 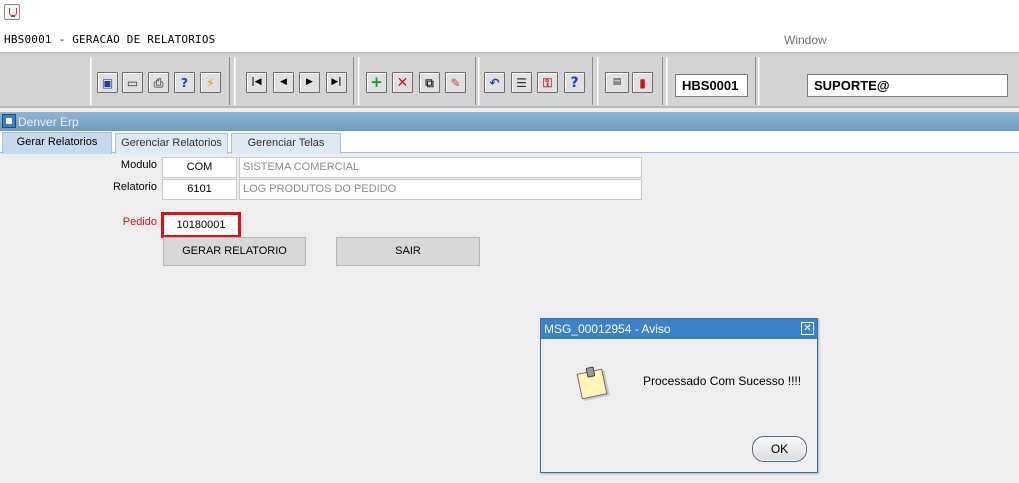 I want to click on toolbar-group-records: + ✕ ⧉ ✎, so click(x=417, y=81).